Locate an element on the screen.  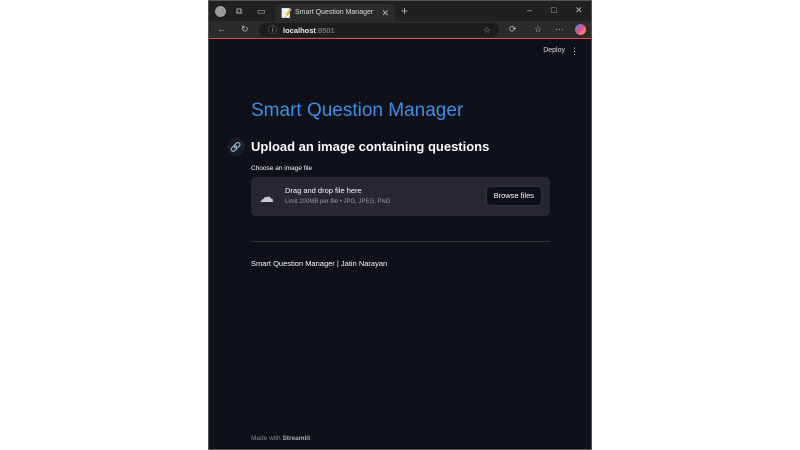
favorite-star-icon: ☆ is located at coordinates (487, 30).